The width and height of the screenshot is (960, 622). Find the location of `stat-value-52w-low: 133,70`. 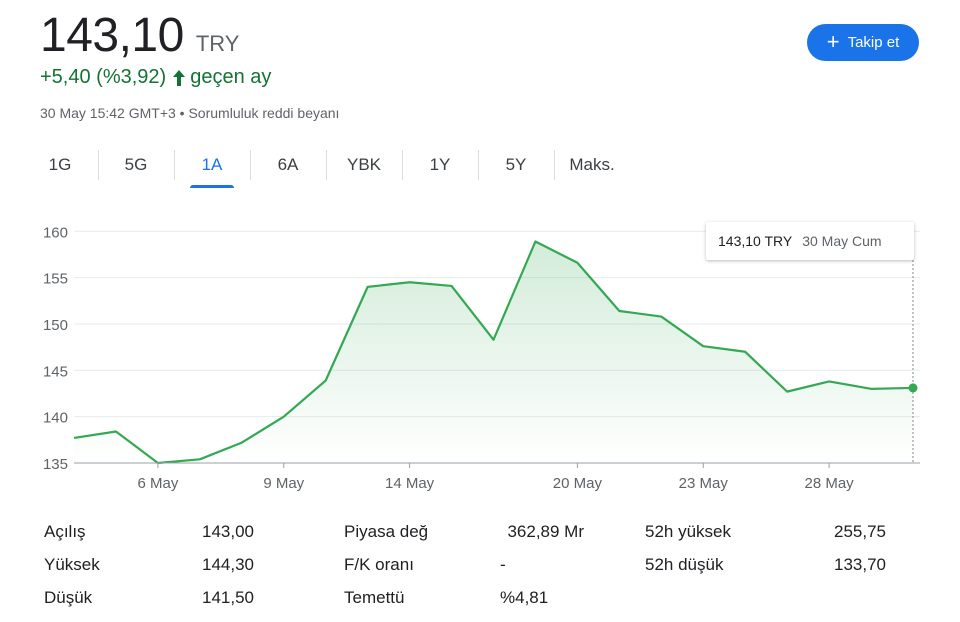

stat-value-52w-low: 133,70 is located at coordinates (860, 564).